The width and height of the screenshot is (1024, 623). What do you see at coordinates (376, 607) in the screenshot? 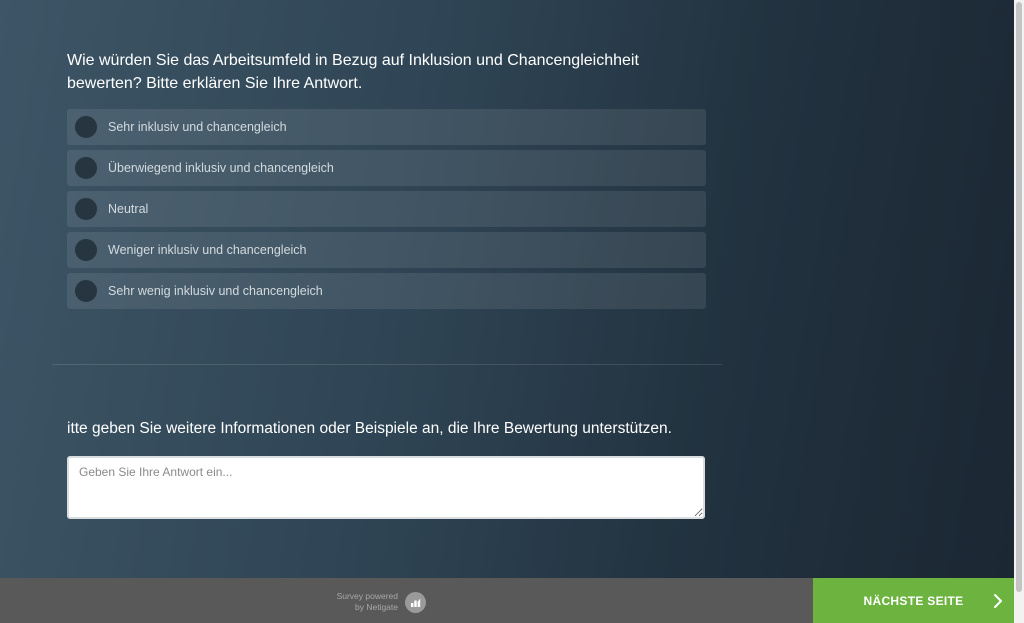
I see `powered-line-2: by Netigate` at bounding box center [376, 607].